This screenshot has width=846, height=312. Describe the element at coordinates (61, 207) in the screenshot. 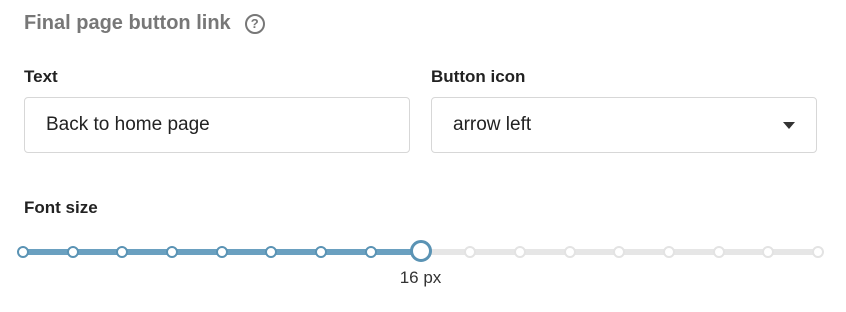

I see `font-size-label: Font size` at that location.